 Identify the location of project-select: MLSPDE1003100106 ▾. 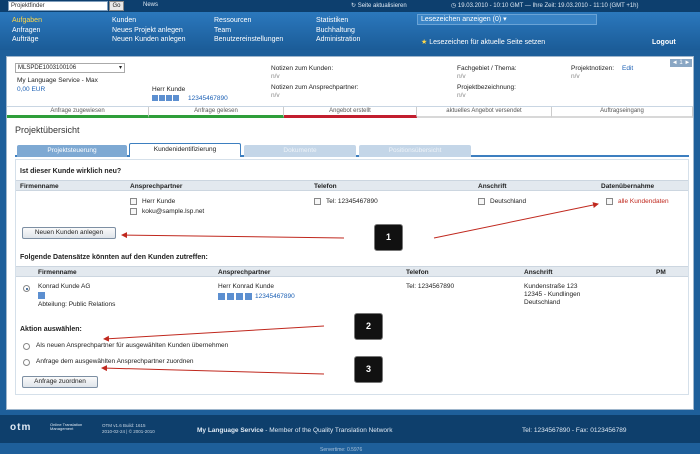
(70, 68).